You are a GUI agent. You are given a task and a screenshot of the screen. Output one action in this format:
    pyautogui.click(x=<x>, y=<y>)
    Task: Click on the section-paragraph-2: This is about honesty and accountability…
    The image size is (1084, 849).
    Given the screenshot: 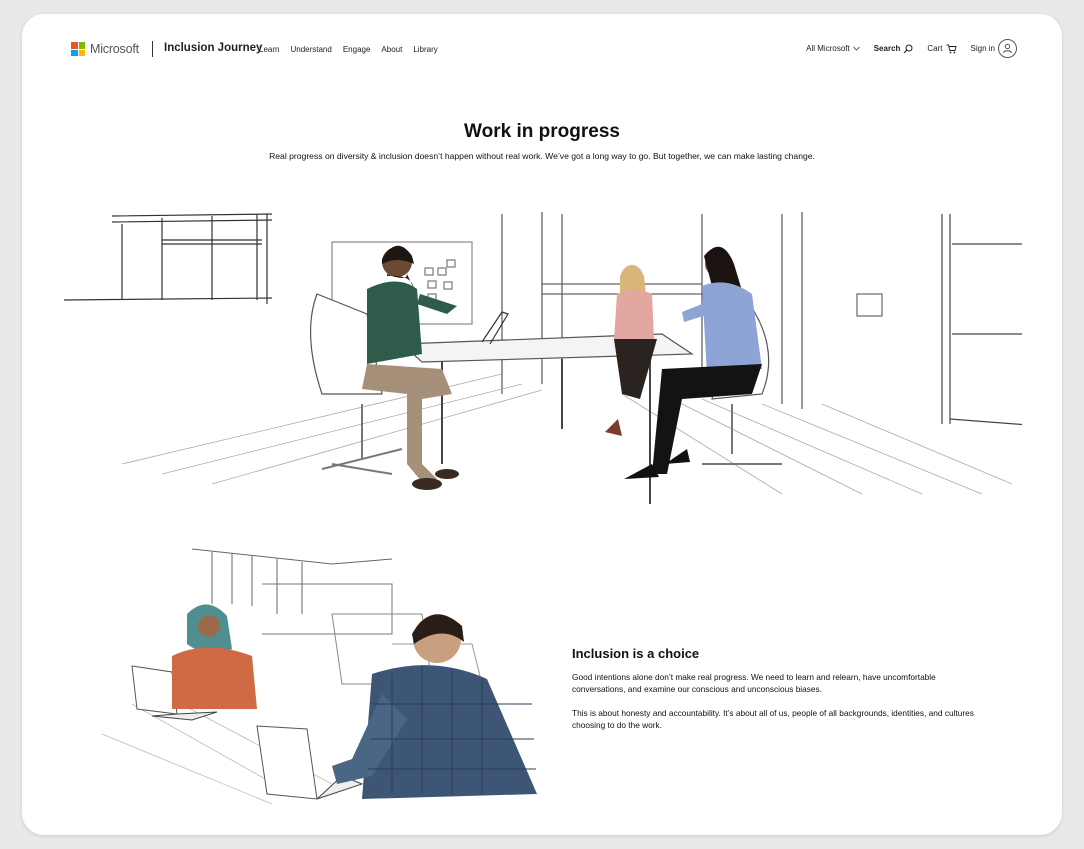 What is the action you would take?
    pyautogui.click(x=773, y=719)
    